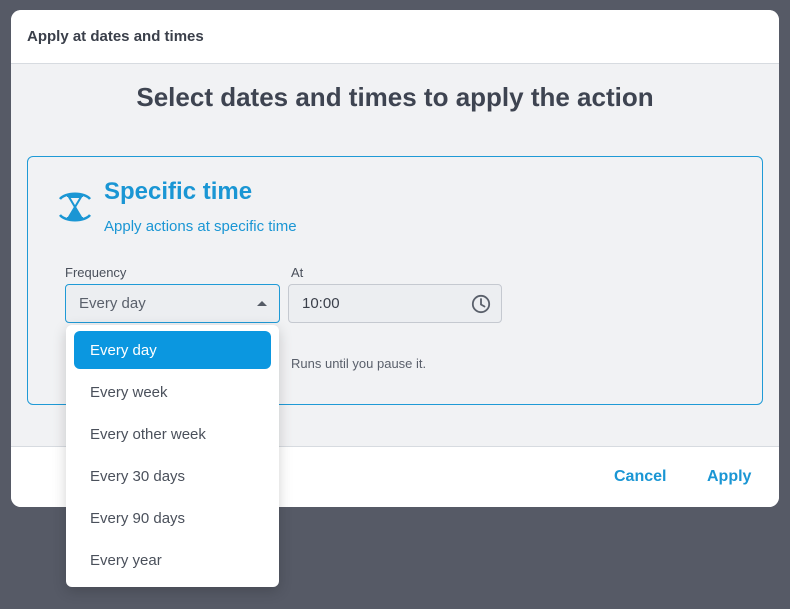 This screenshot has height=609, width=790. I want to click on time-input: 10:00, so click(395, 303).